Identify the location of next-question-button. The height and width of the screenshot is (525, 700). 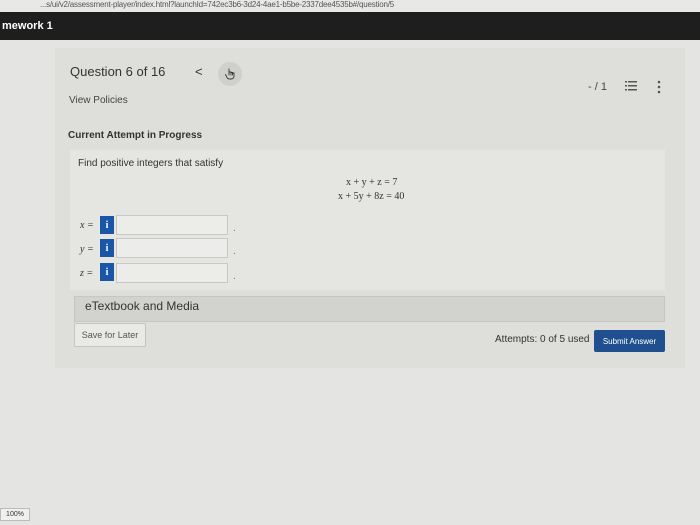
(230, 74).